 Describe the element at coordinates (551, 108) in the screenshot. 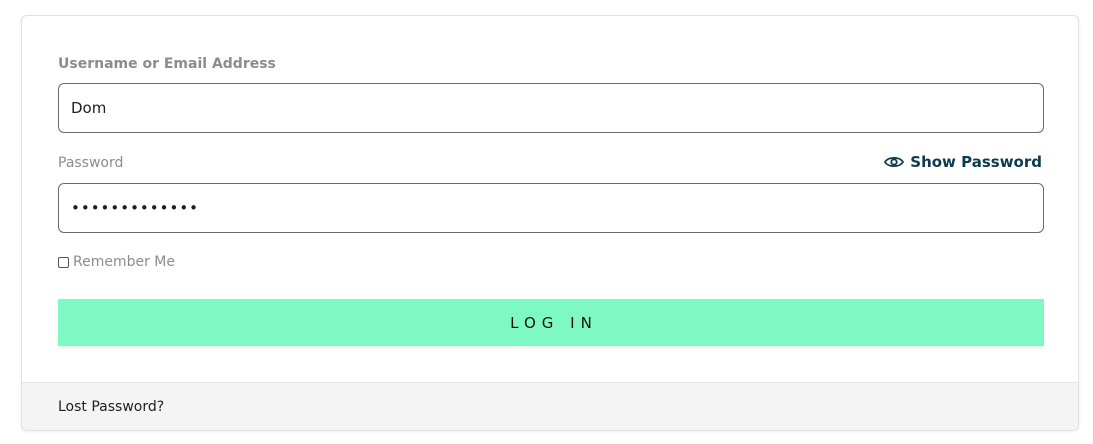

I see `username-input` at that location.